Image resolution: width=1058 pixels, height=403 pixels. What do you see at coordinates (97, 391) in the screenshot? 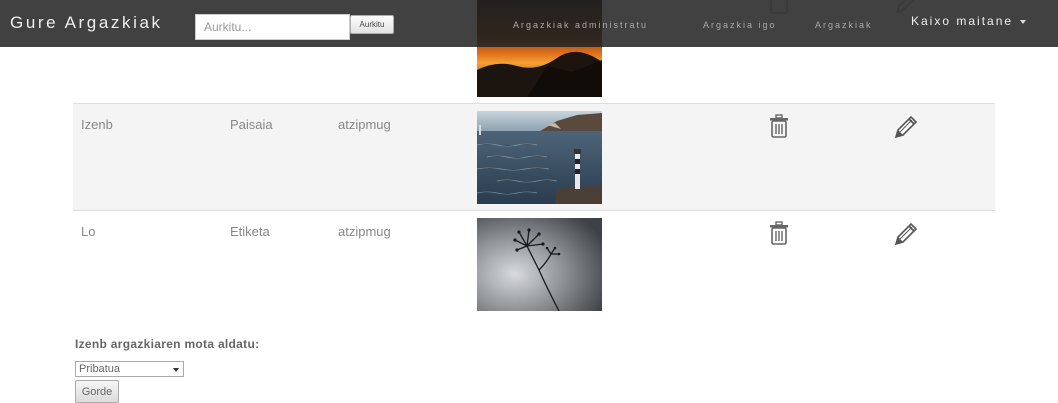
I see `save-button: Gorde` at bounding box center [97, 391].